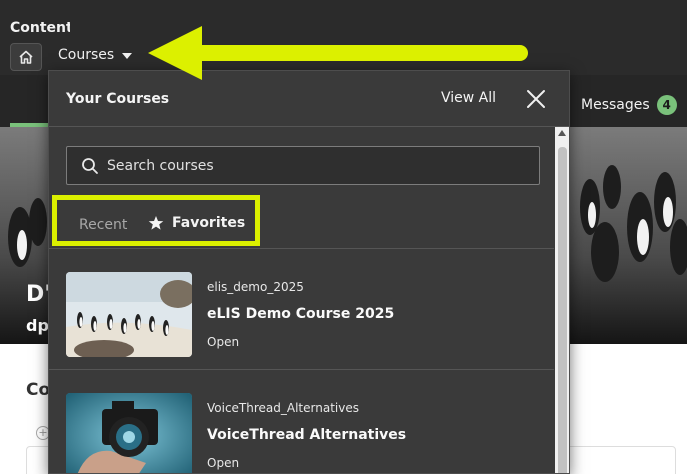 The width and height of the screenshot is (687, 474). What do you see at coordinates (156, 220) in the screenshot?
I see `favorites-highlight-annotation` at bounding box center [156, 220].